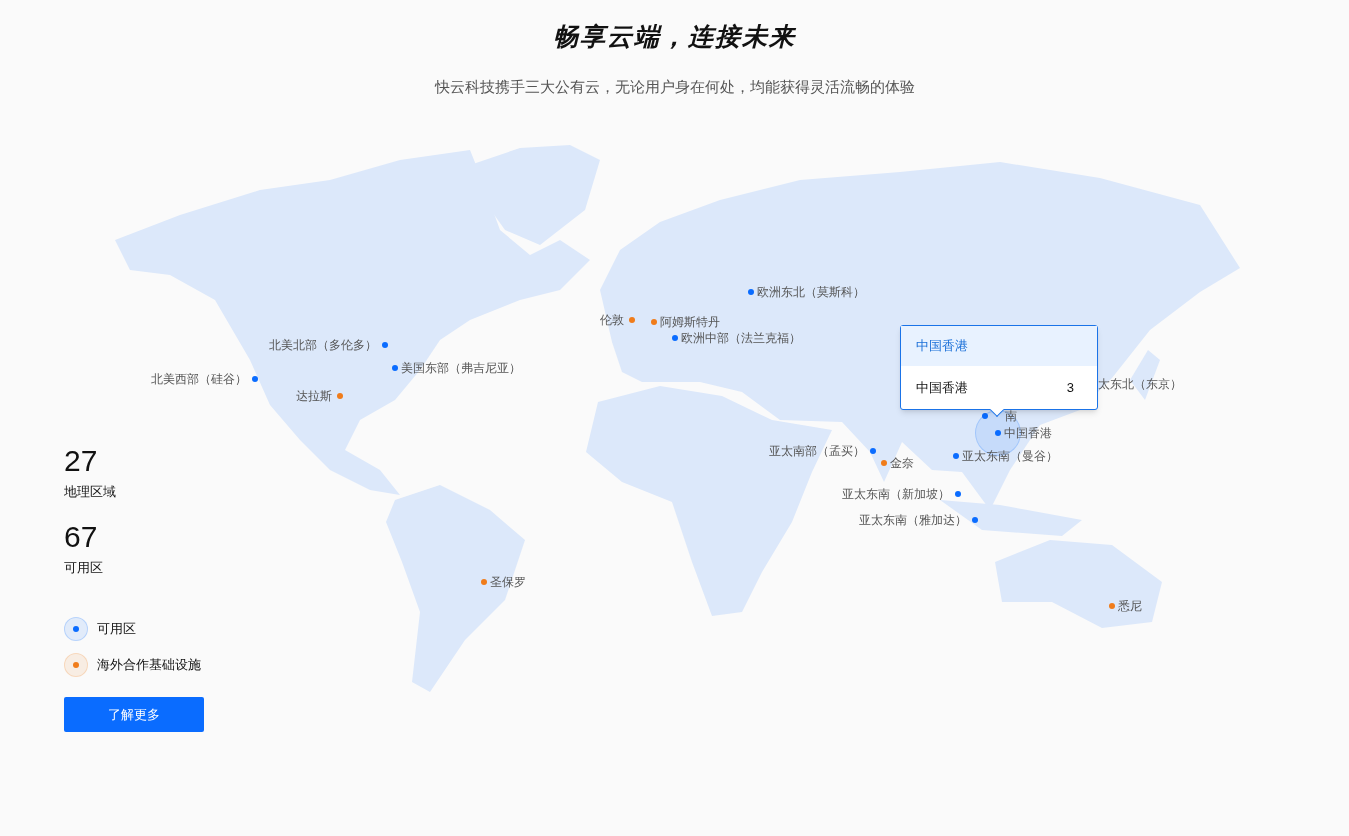 This screenshot has width=1349, height=836. What do you see at coordinates (1010, 456) in the screenshot?
I see `location-label: 亚太东南（曼谷）` at bounding box center [1010, 456].